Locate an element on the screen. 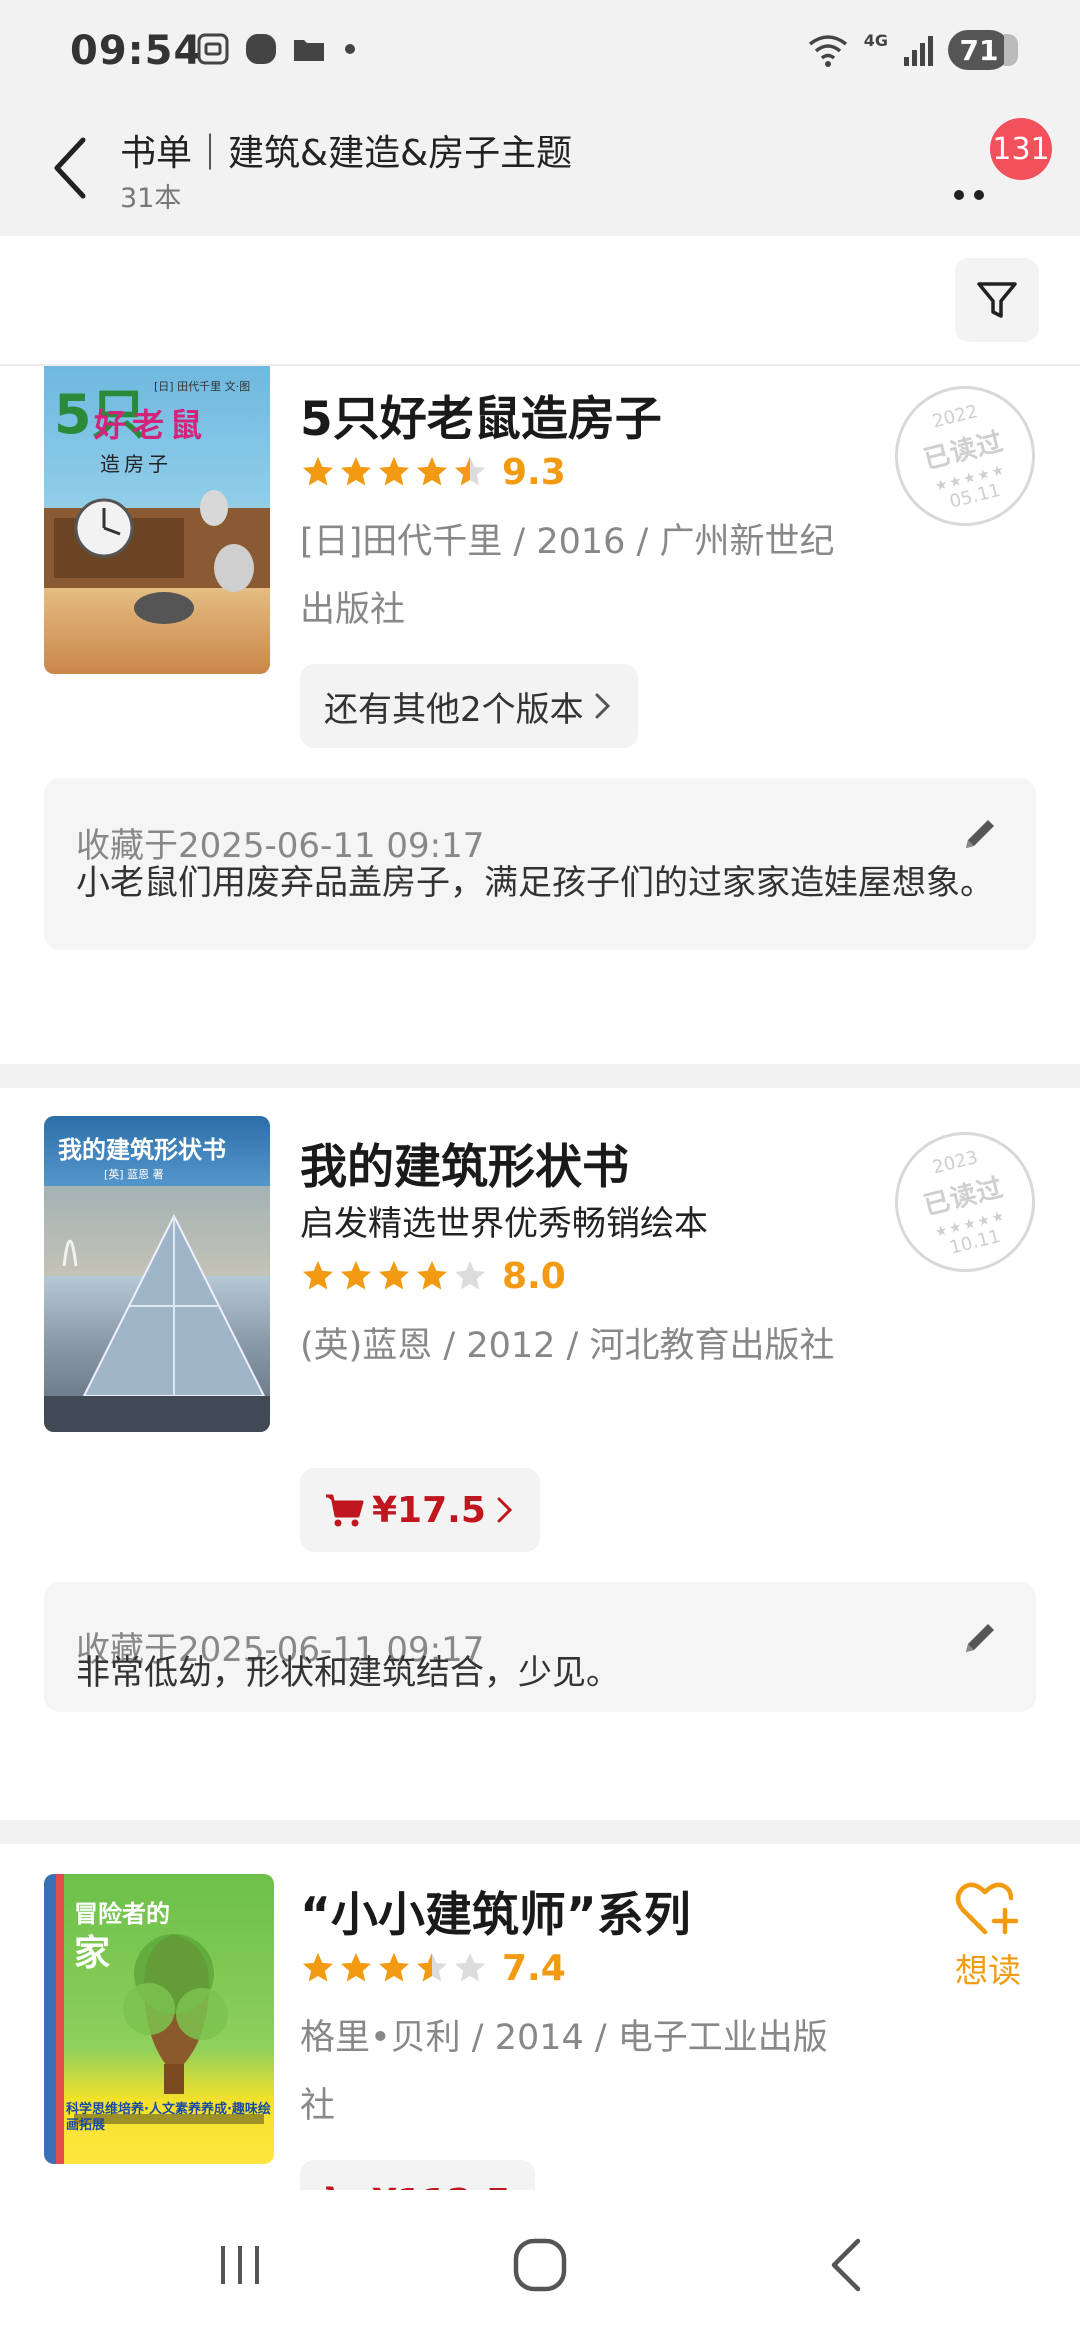  status-bar: 09:54 4G 71 is located at coordinates (540, 54).